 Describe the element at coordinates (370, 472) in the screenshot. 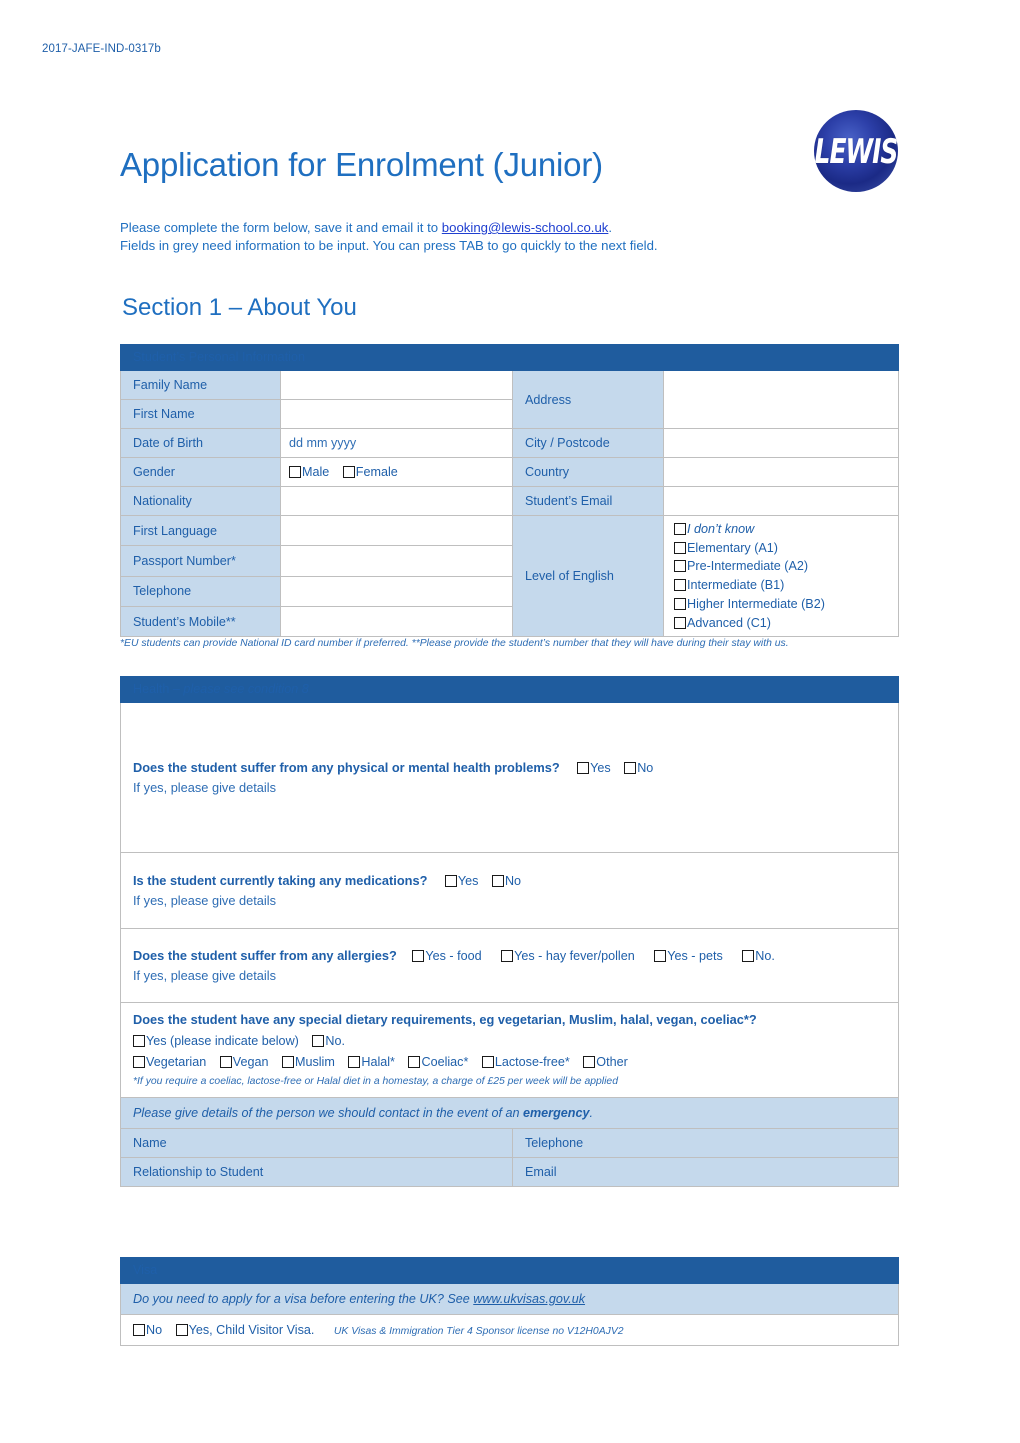

I see `checkbox-gender-female: Female` at that location.